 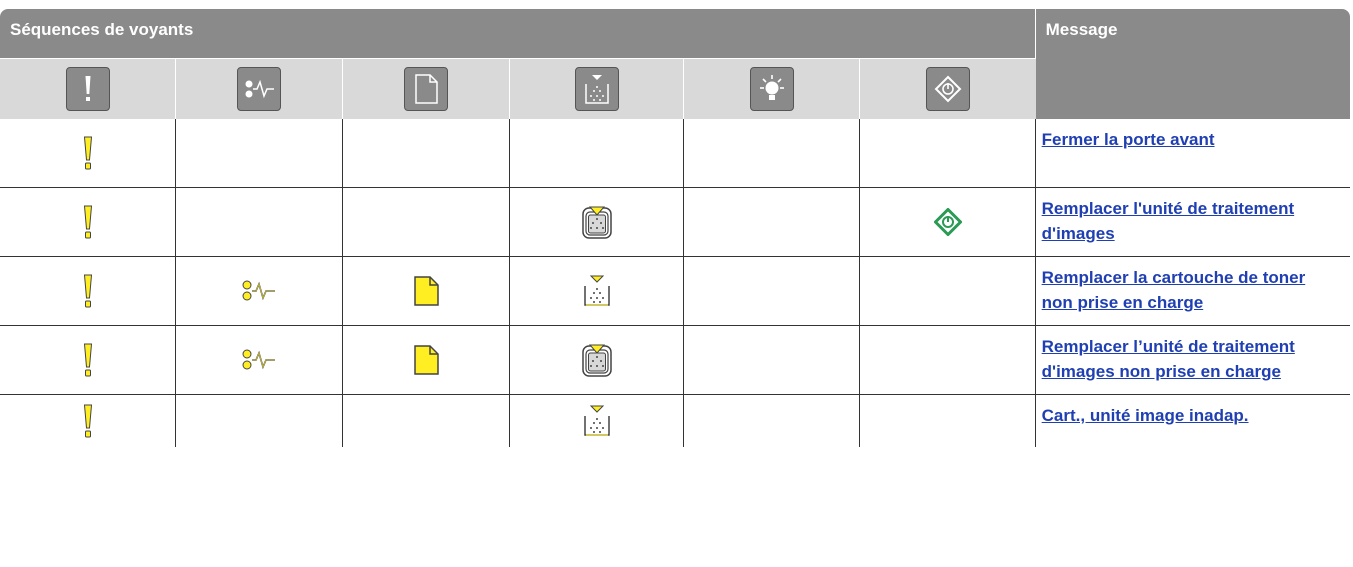 I want to click on ready-light-icon, so click(x=771, y=89).